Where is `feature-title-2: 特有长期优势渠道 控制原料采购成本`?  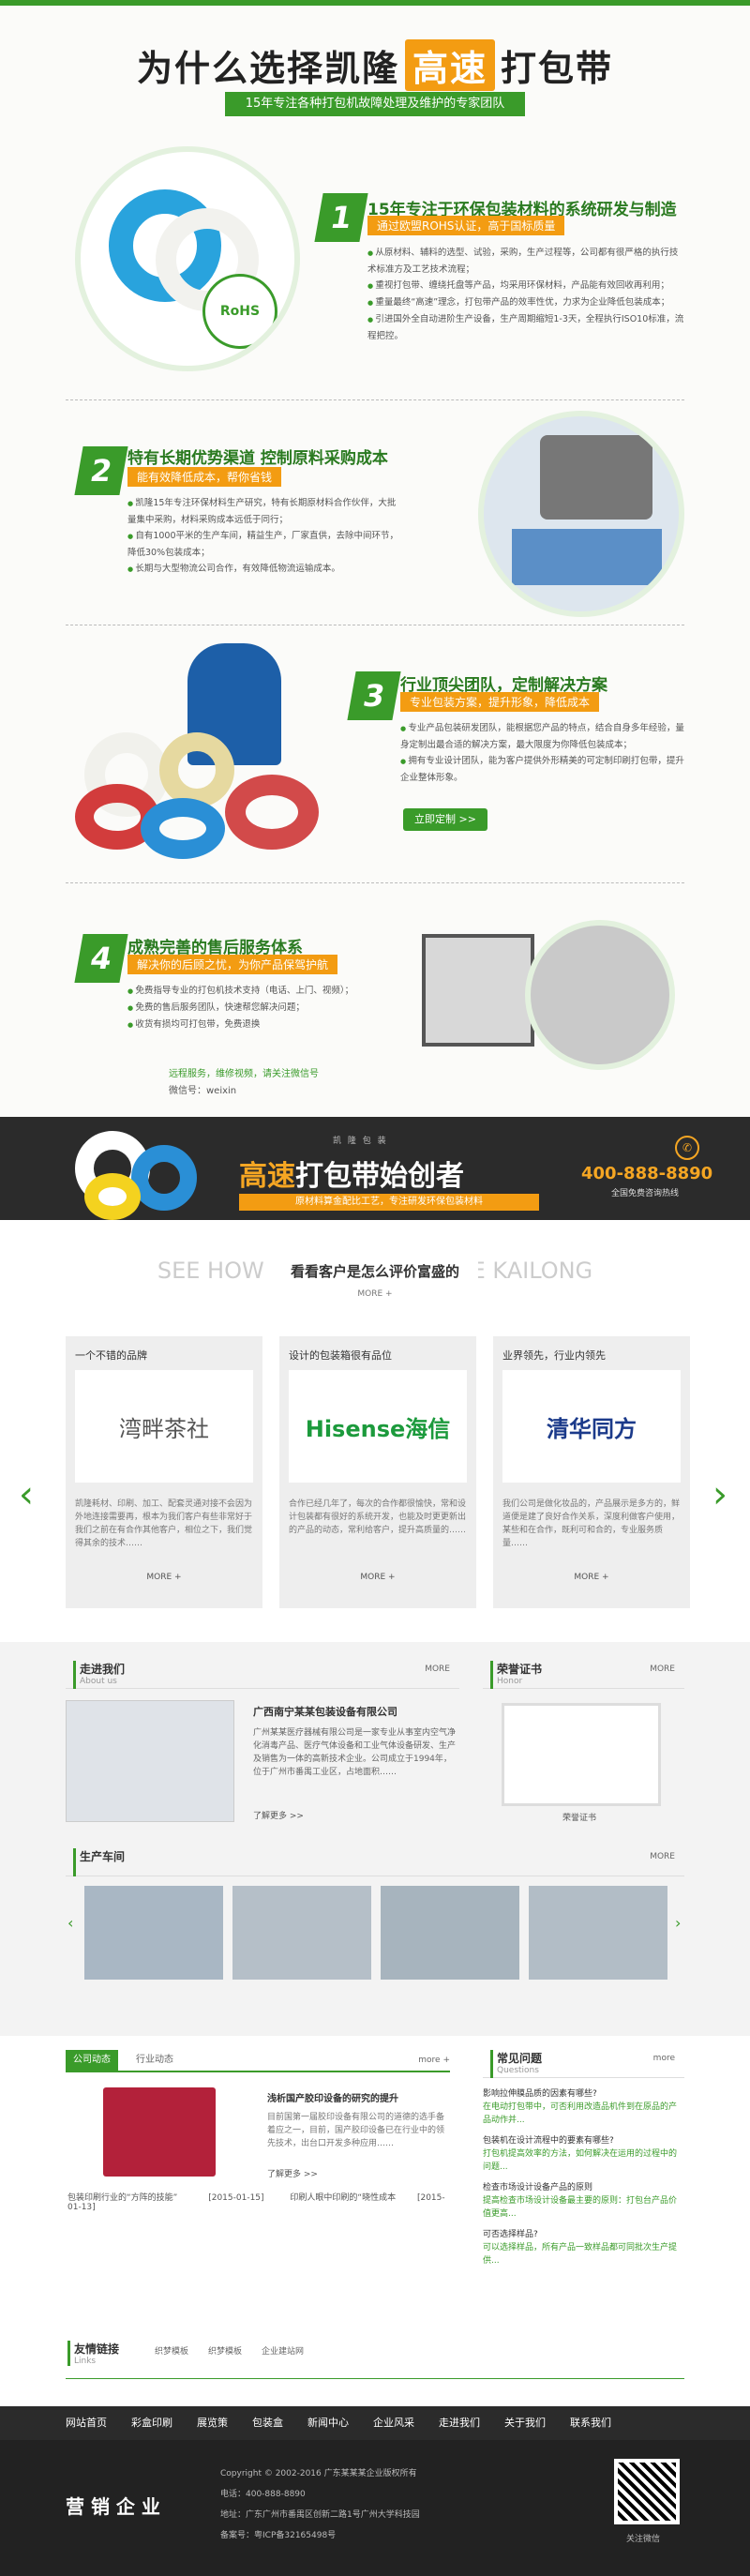
feature-title-2: 特有长期优势渠道 控制原料采购成本 is located at coordinates (258, 458).